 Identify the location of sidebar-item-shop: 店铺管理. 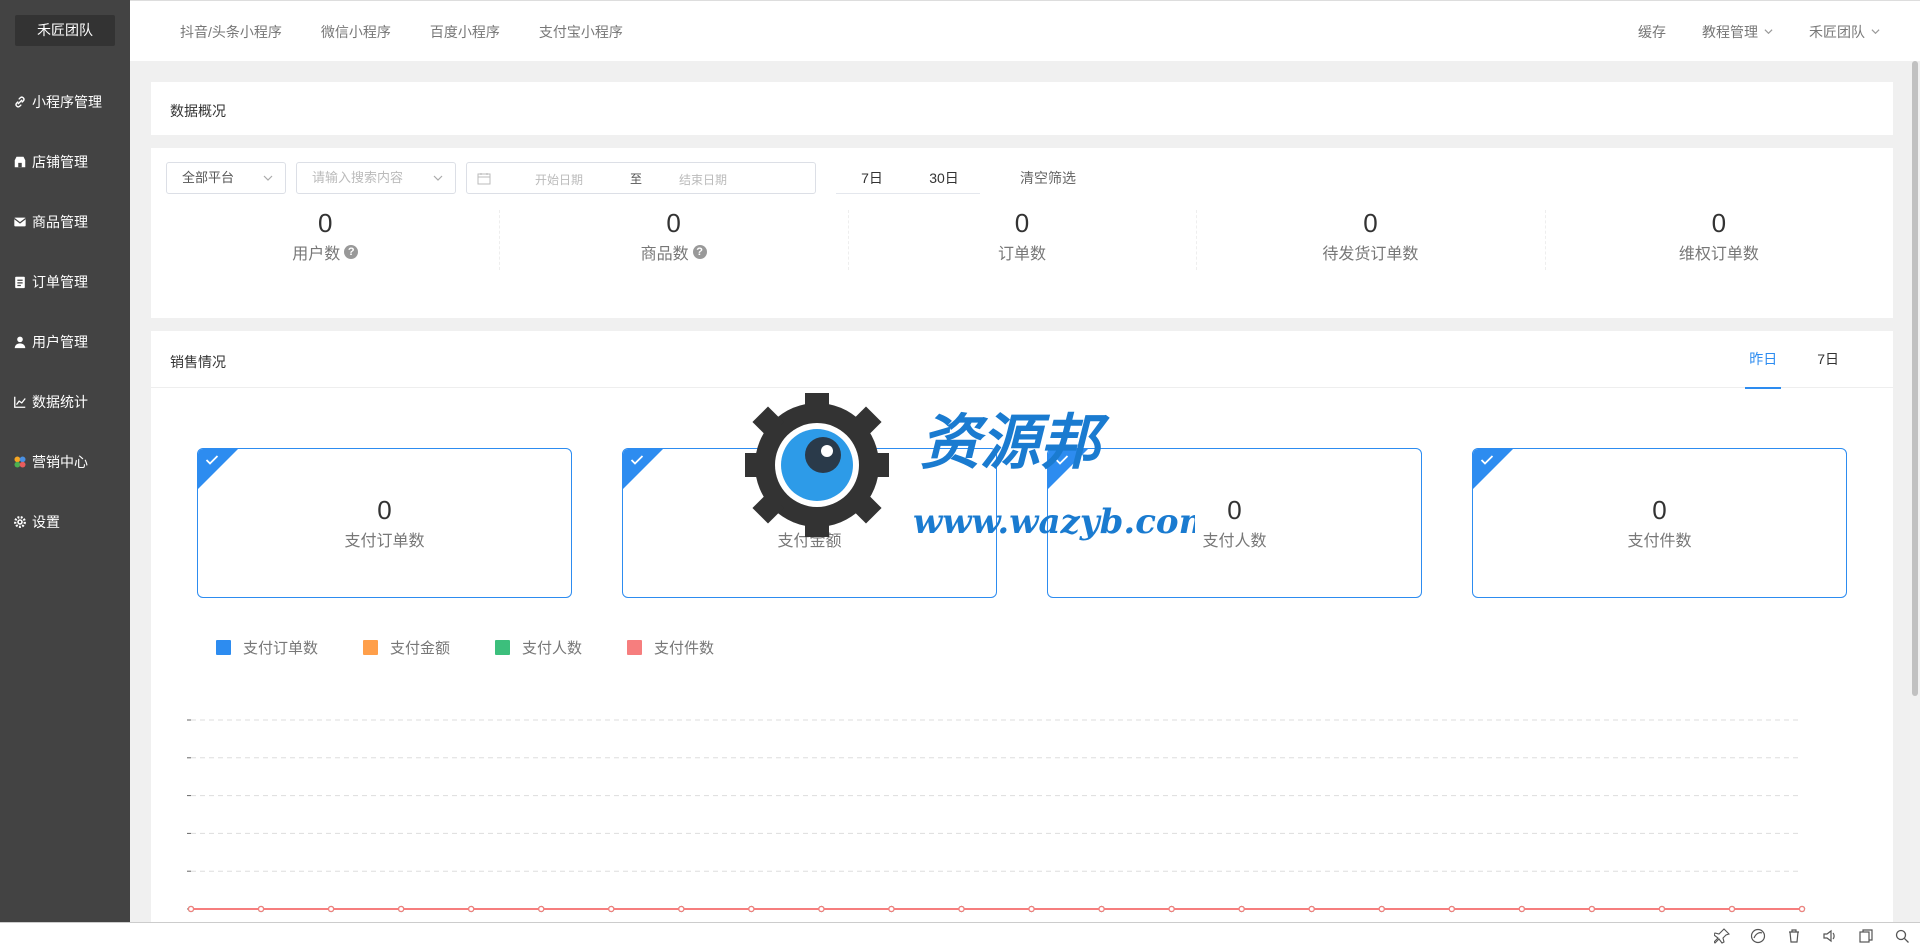
(65, 162).